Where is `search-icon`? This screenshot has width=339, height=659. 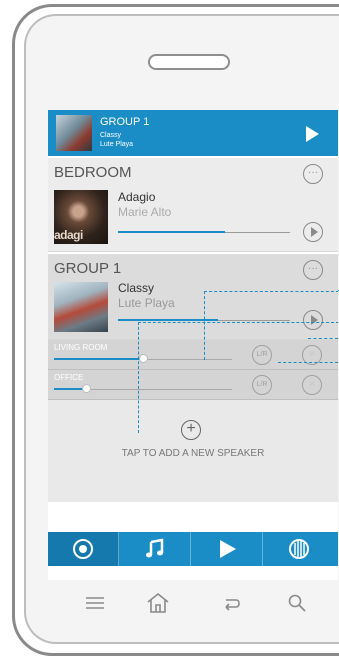
search-icon is located at coordinates (297, 604).